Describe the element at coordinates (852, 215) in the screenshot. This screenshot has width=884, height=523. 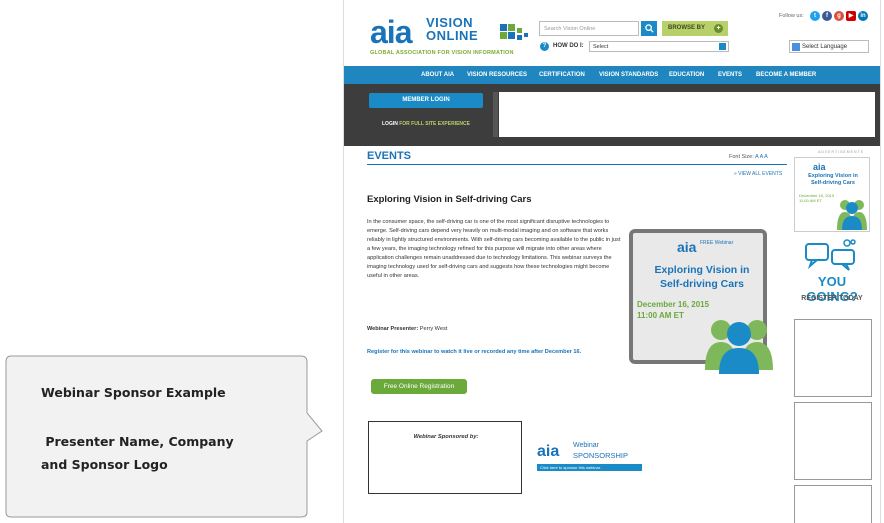
I see `sidebar-people-icon` at that location.